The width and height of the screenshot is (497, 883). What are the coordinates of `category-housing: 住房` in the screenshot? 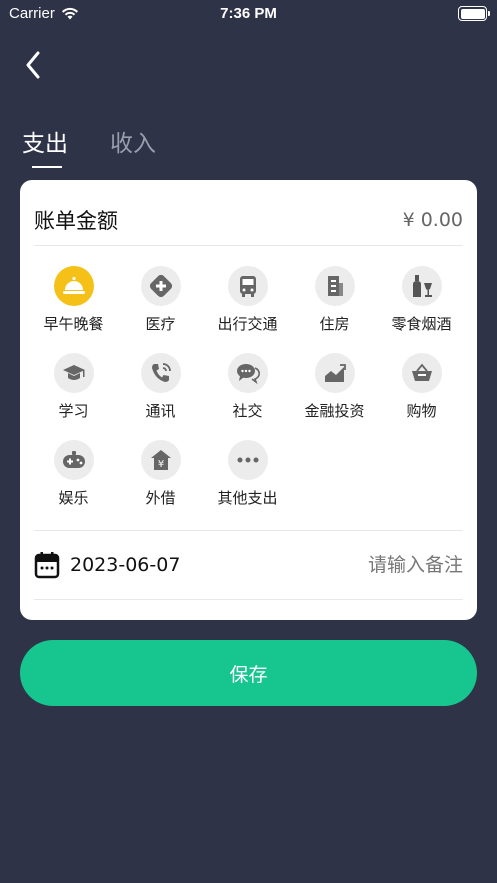 It's located at (334, 300).